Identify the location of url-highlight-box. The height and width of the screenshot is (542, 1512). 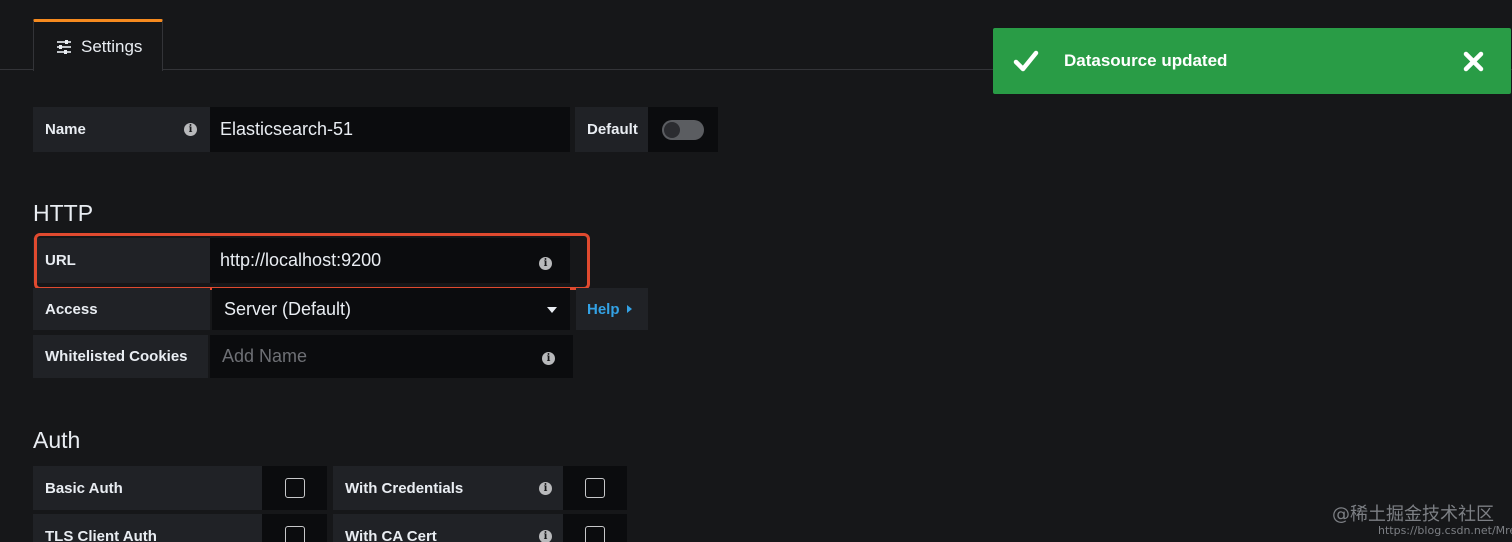
(312, 261).